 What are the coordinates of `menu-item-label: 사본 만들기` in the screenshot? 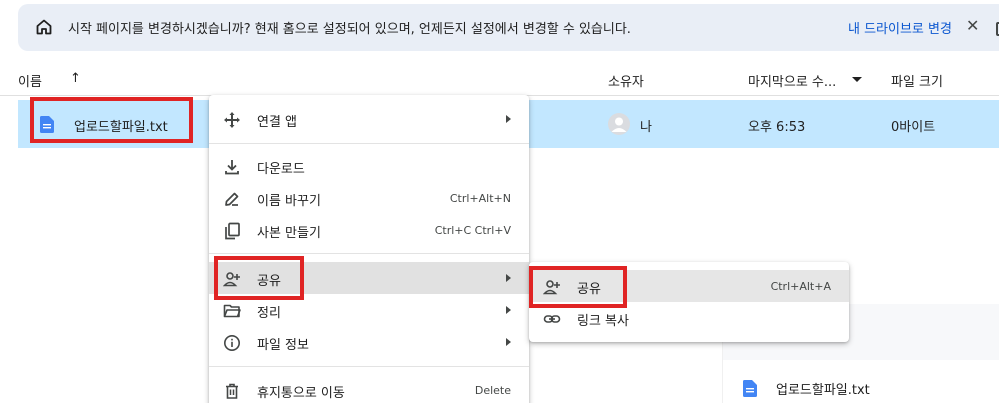 It's located at (289, 233).